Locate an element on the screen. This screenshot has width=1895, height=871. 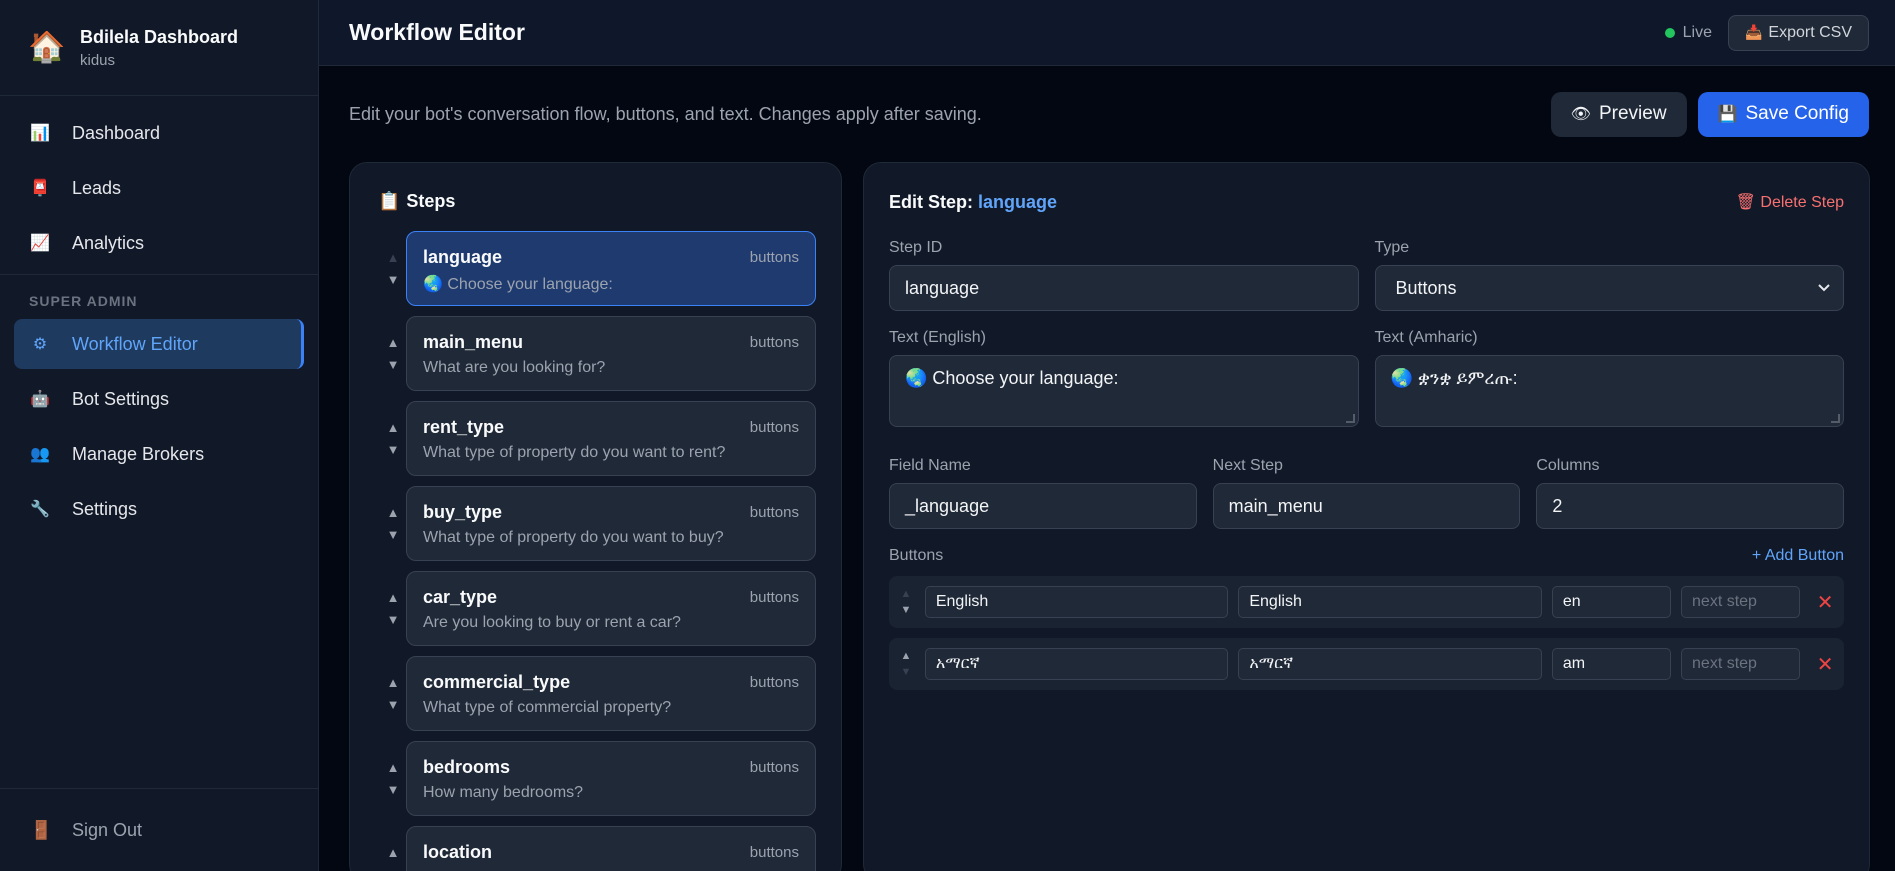
sidebar-item-workflow-editor: ⚙ Workflow Editor is located at coordinates (159, 344).